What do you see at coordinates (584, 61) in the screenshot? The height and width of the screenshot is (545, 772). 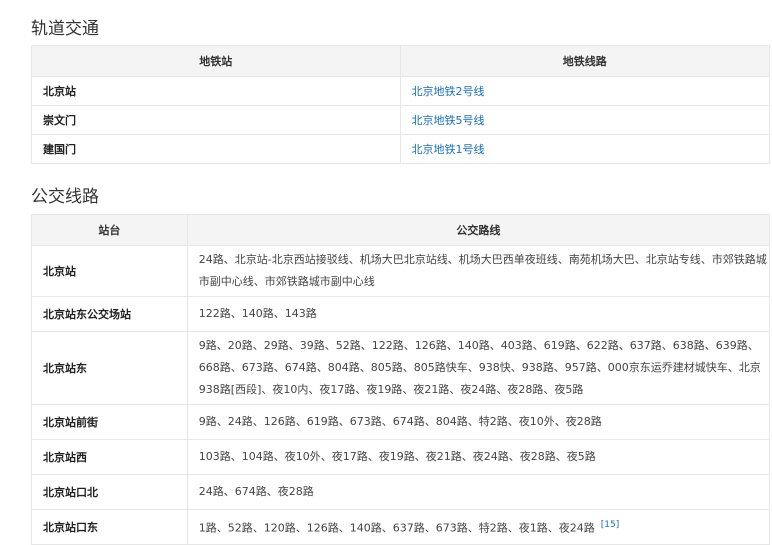 I see `subway-line-header: 地铁线路` at bounding box center [584, 61].